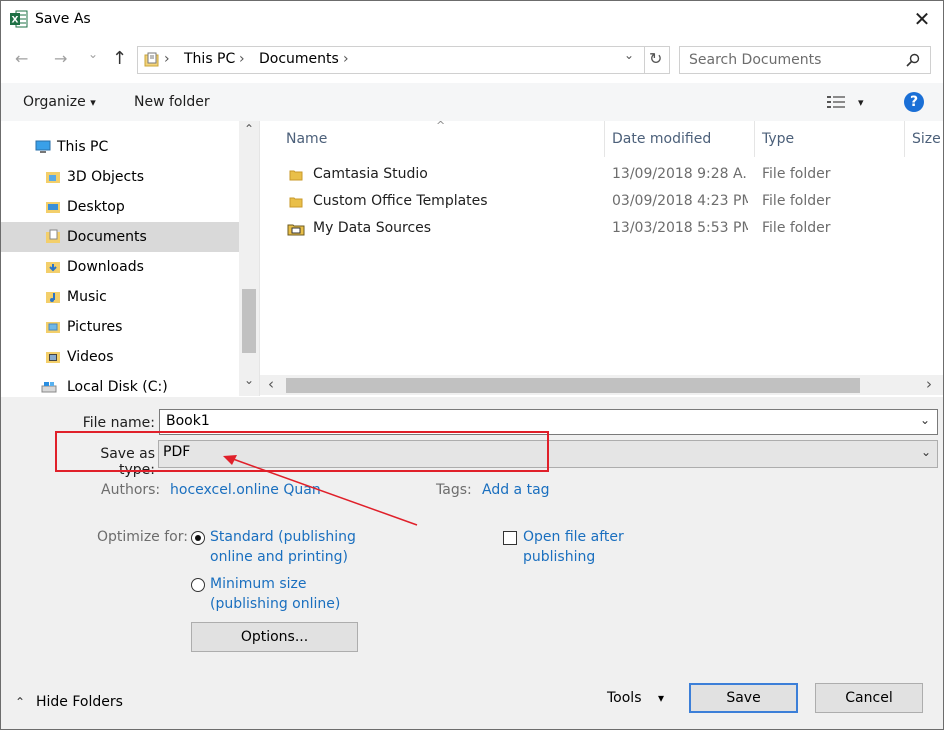 The image size is (944, 731). I want to click on search-icon, so click(913, 60).